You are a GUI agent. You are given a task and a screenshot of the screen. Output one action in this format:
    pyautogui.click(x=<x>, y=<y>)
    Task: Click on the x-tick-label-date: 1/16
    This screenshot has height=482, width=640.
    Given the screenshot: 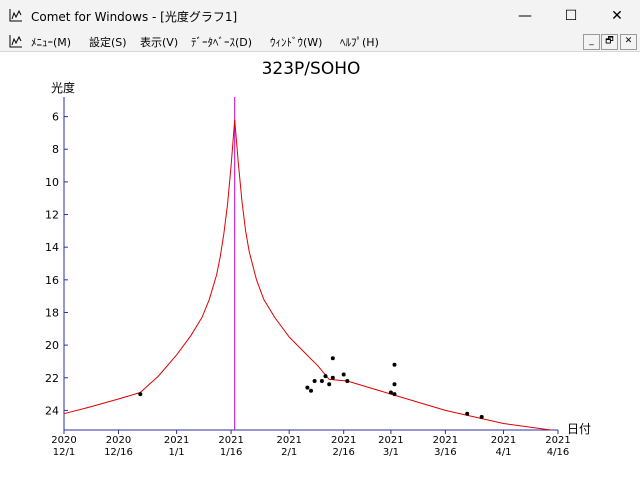 What is the action you would take?
    pyautogui.click(x=231, y=452)
    